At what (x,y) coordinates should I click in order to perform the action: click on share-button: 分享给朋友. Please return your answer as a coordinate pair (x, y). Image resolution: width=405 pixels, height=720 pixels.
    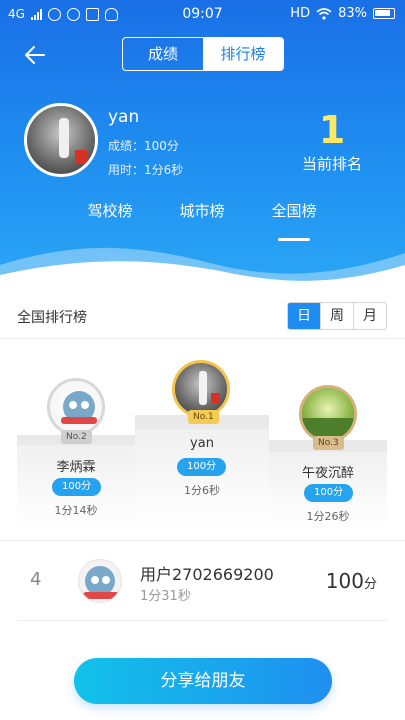
    Looking at the image, I should click on (203, 681).